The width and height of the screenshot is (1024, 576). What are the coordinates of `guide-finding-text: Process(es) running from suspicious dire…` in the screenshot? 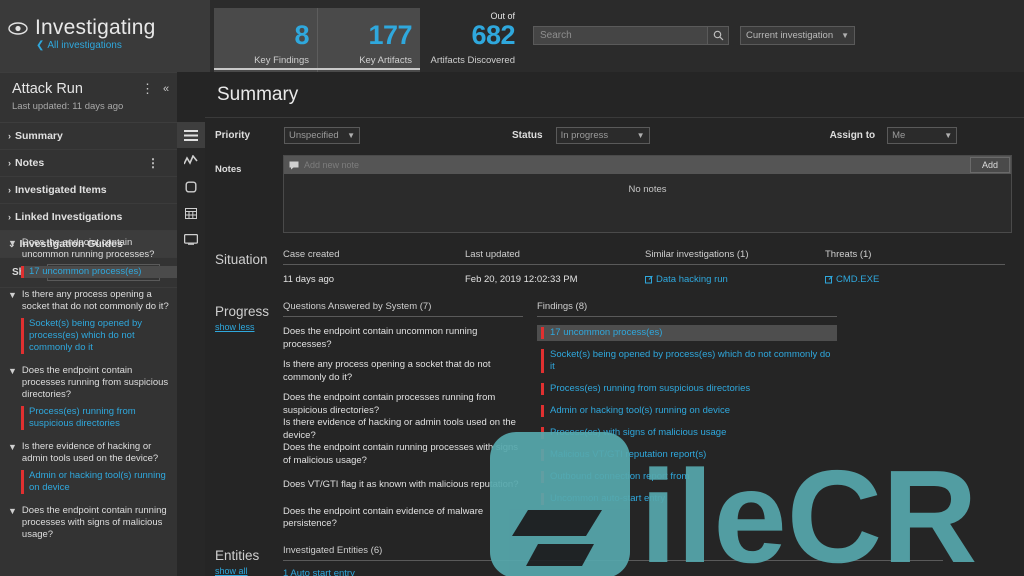 It's located at (82, 417).